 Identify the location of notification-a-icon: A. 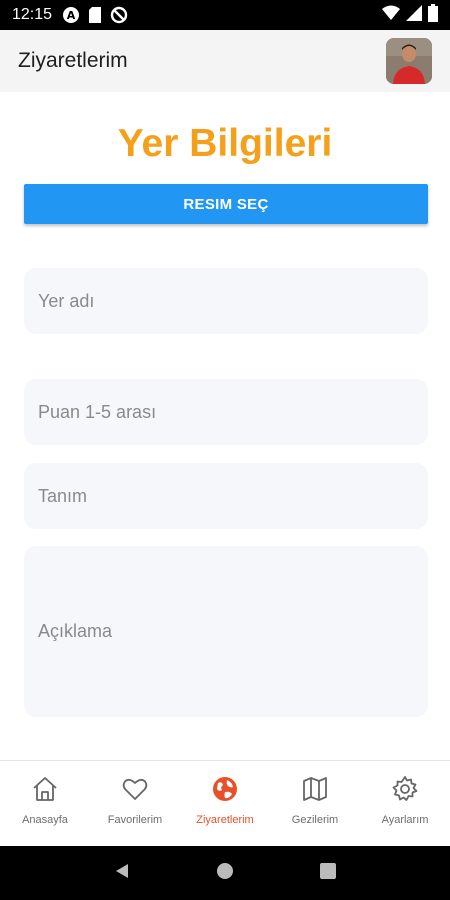
(71, 15).